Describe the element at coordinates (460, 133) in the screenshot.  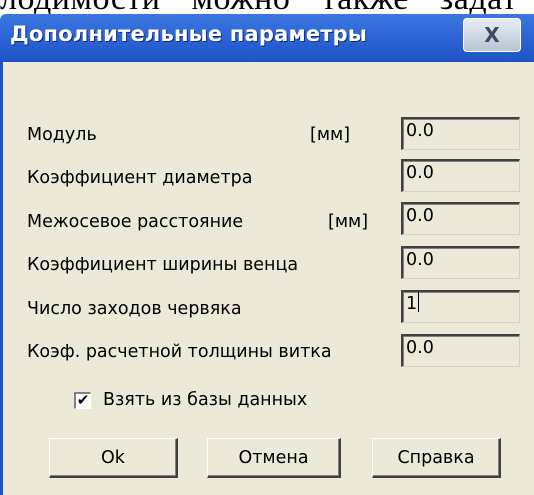
I see `module-input: 0.0` at that location.